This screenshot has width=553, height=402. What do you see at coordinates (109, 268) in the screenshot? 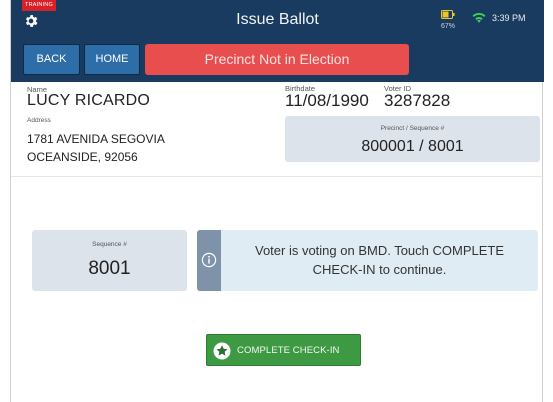
I see `sequence-value: 8001` at bounding box center [109, 268].